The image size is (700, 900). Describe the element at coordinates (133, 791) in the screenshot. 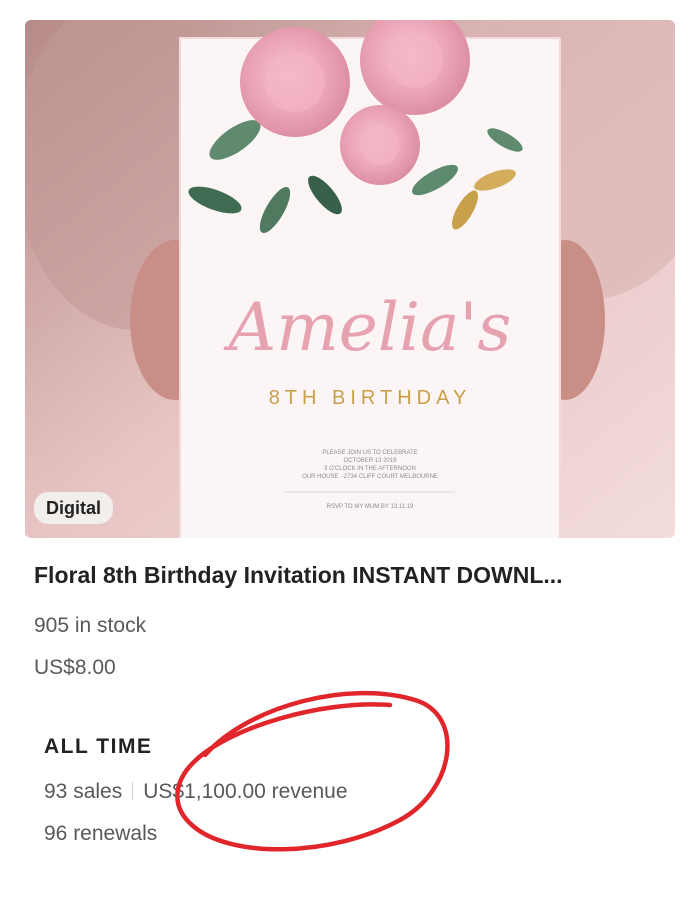

I see `stat-divider` at that location.